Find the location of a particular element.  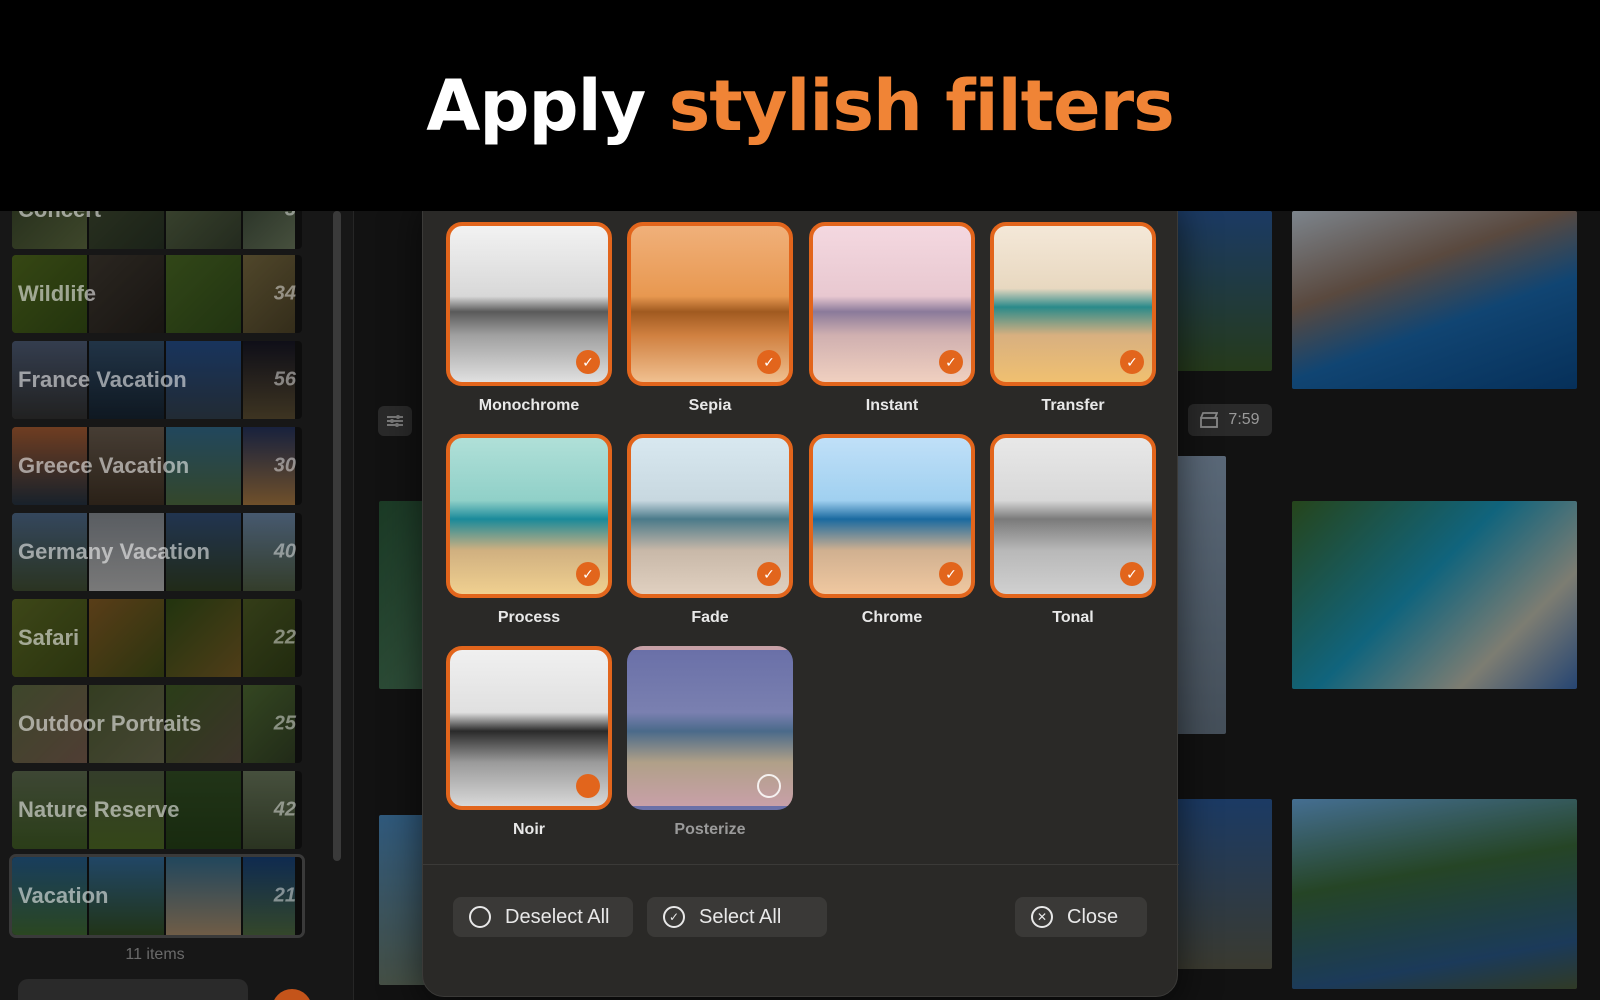

close-circle-icon: ✕ is located at coordinates (1042, 917).